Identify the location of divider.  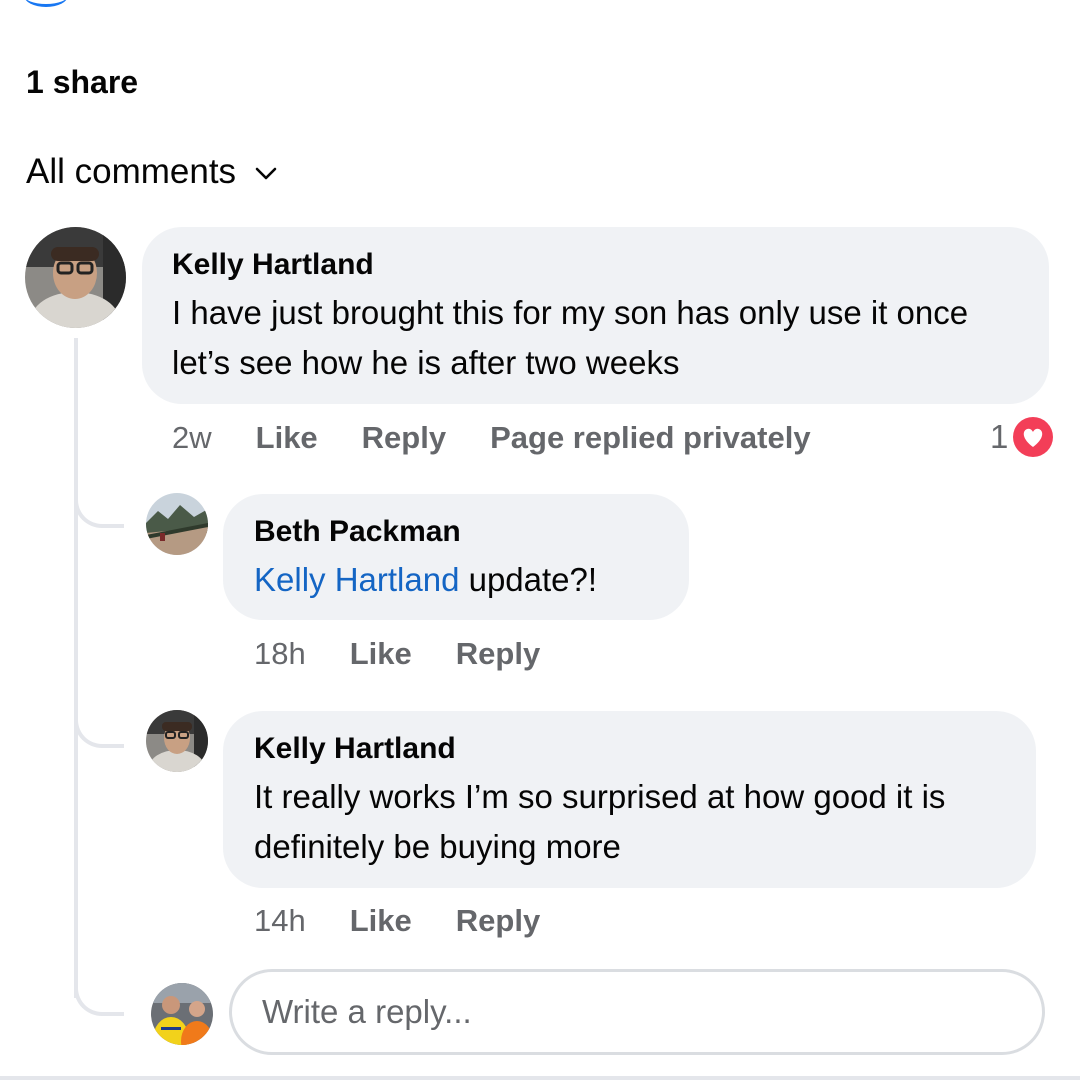
(540, 1078).